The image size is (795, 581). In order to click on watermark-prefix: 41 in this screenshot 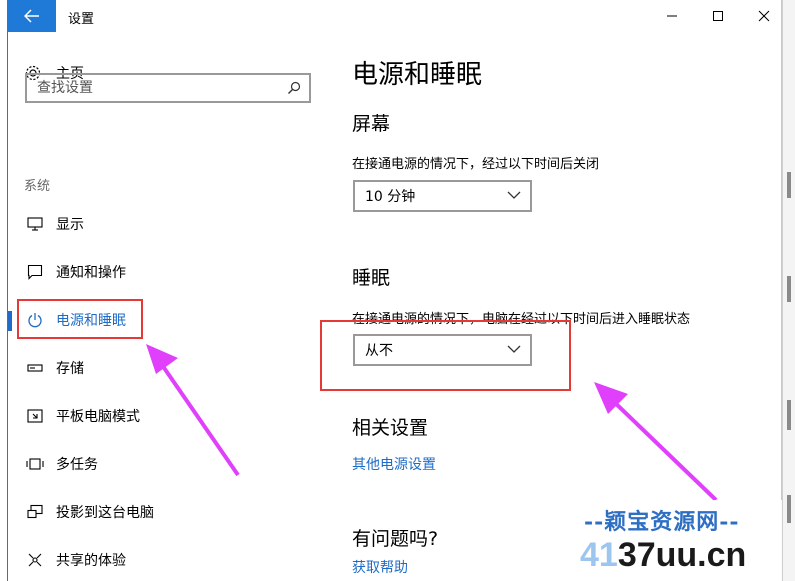, I will do `click(599, 555)`.